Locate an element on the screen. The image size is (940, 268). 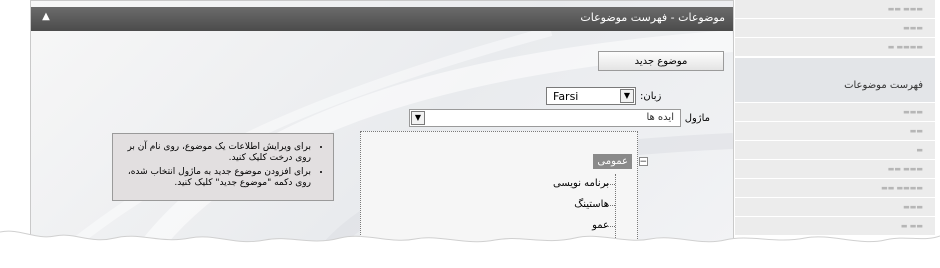
faded-text: ▬▬▬▬ ▬ is located at coordinates (905, 47).